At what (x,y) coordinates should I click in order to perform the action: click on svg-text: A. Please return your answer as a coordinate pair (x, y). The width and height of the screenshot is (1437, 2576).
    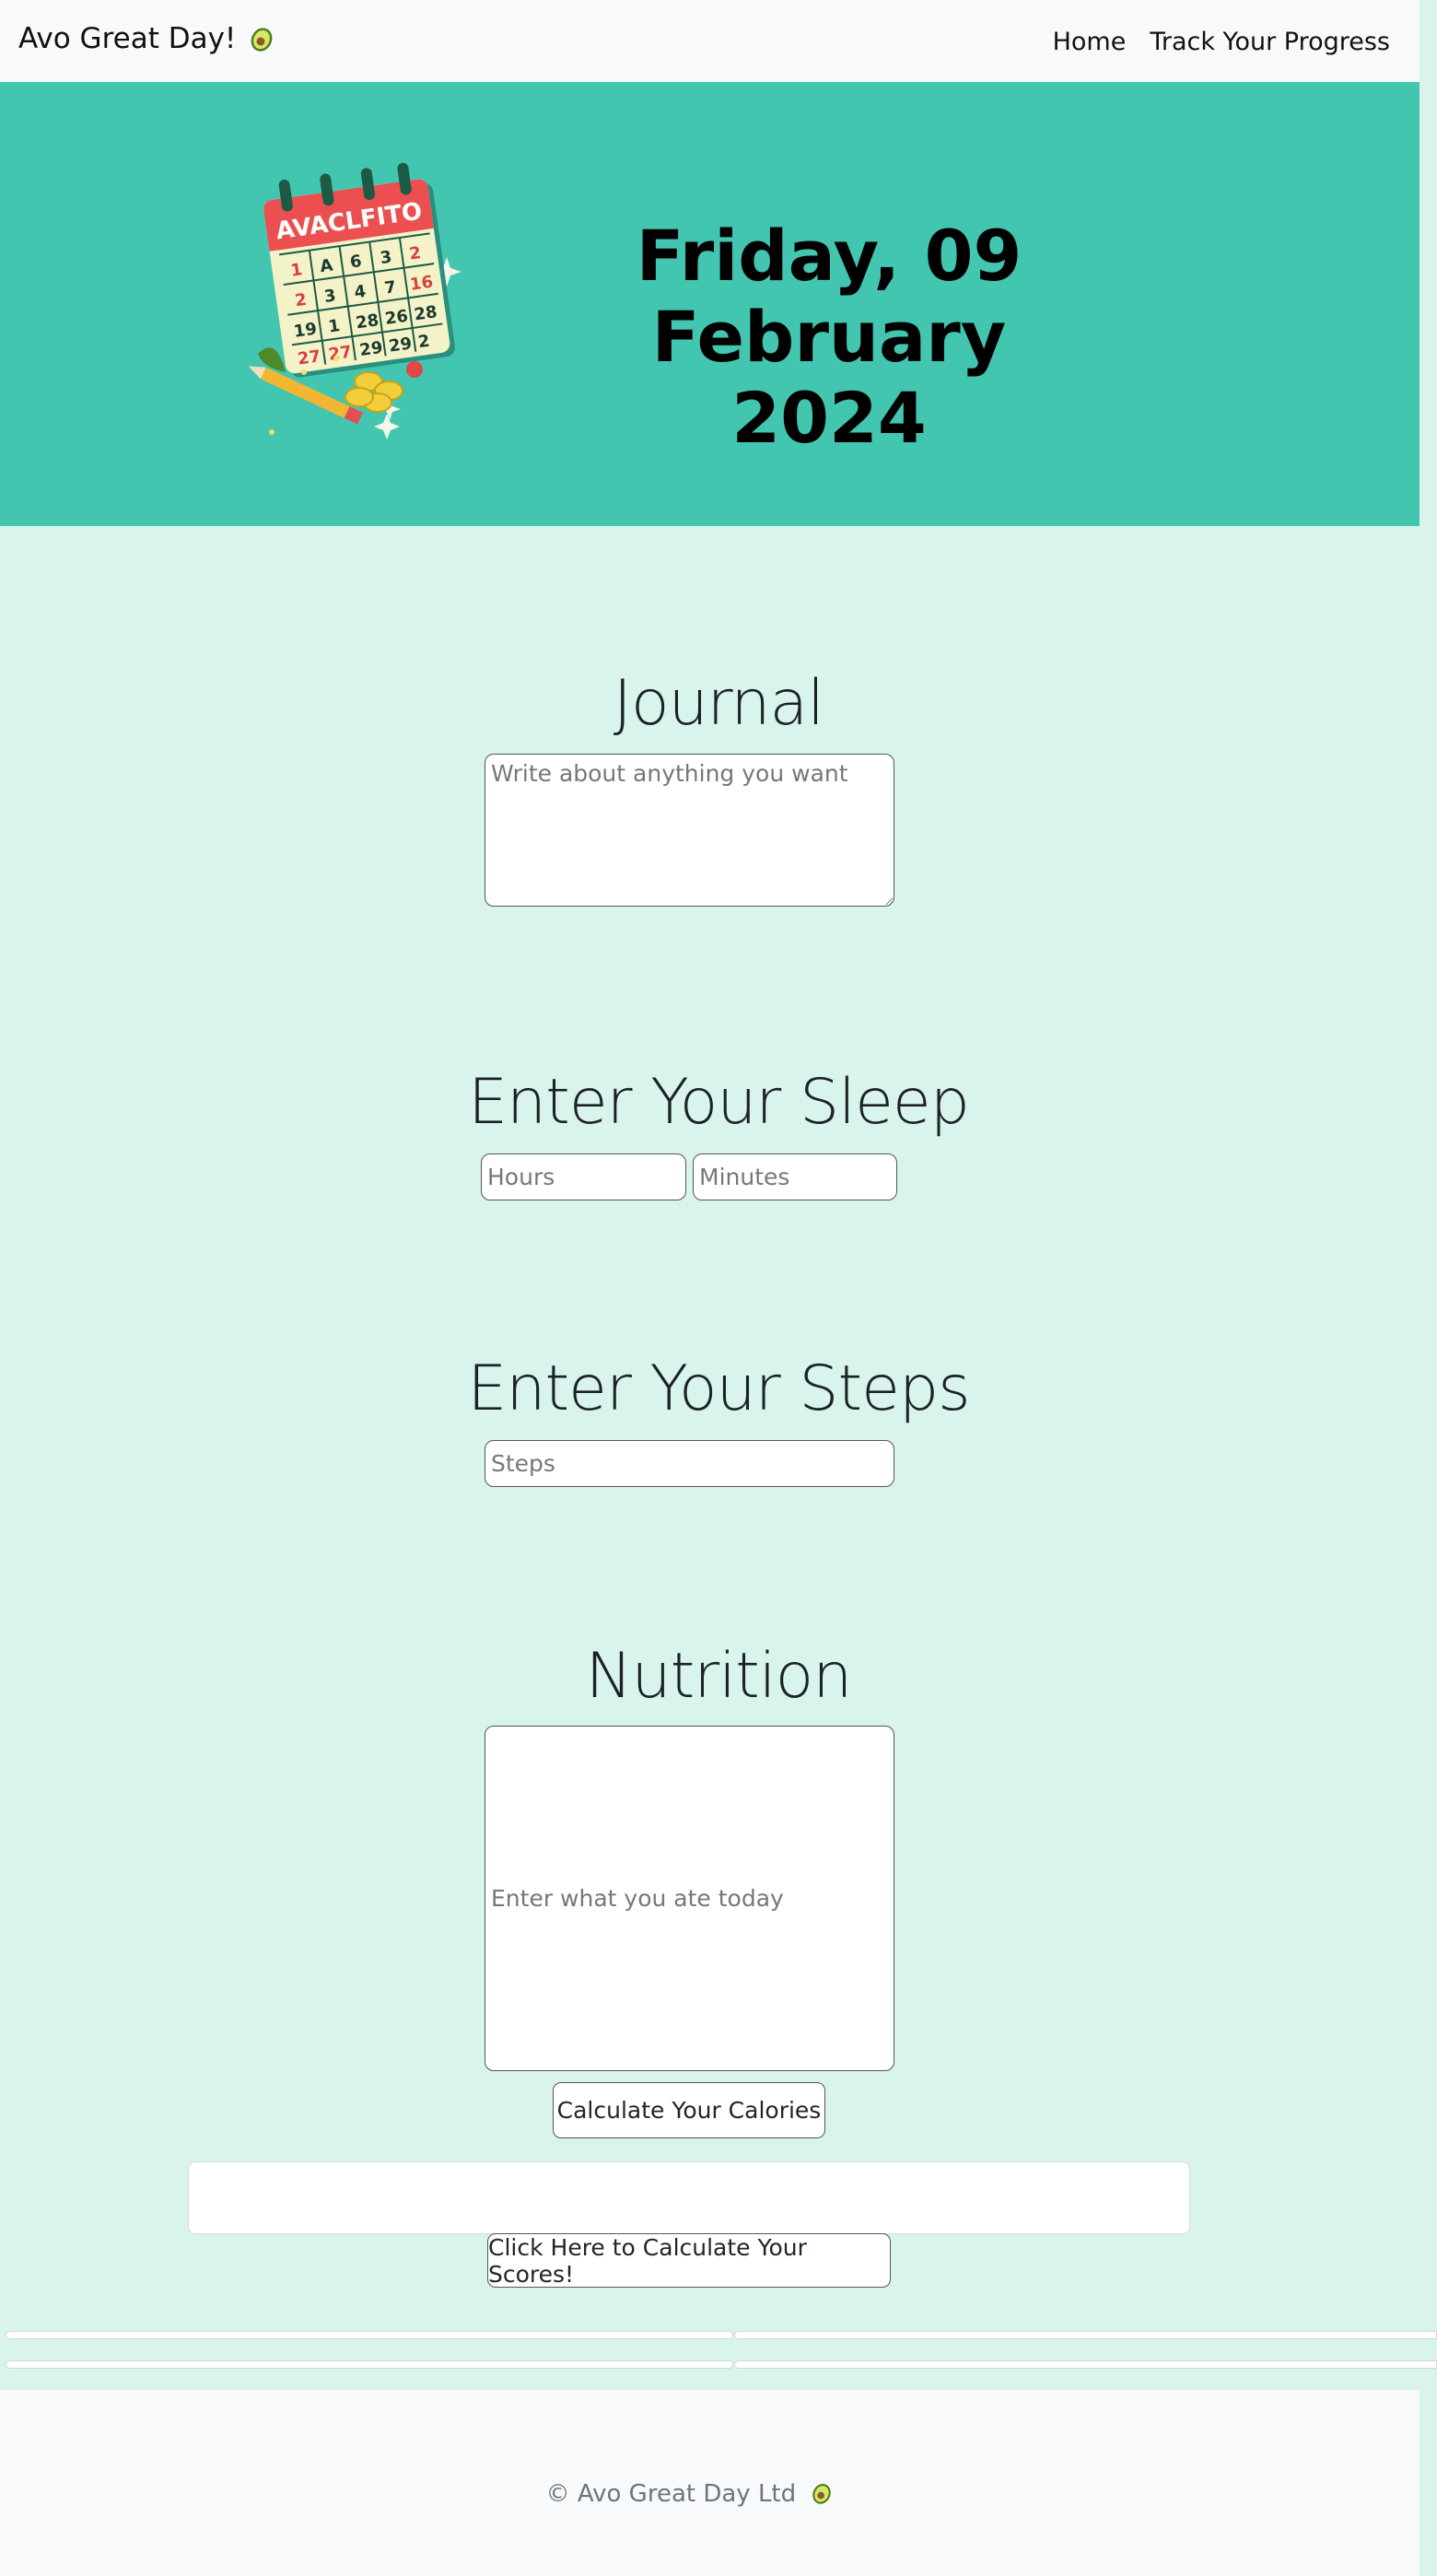
    Looking at the image, I should click on (326, 265).